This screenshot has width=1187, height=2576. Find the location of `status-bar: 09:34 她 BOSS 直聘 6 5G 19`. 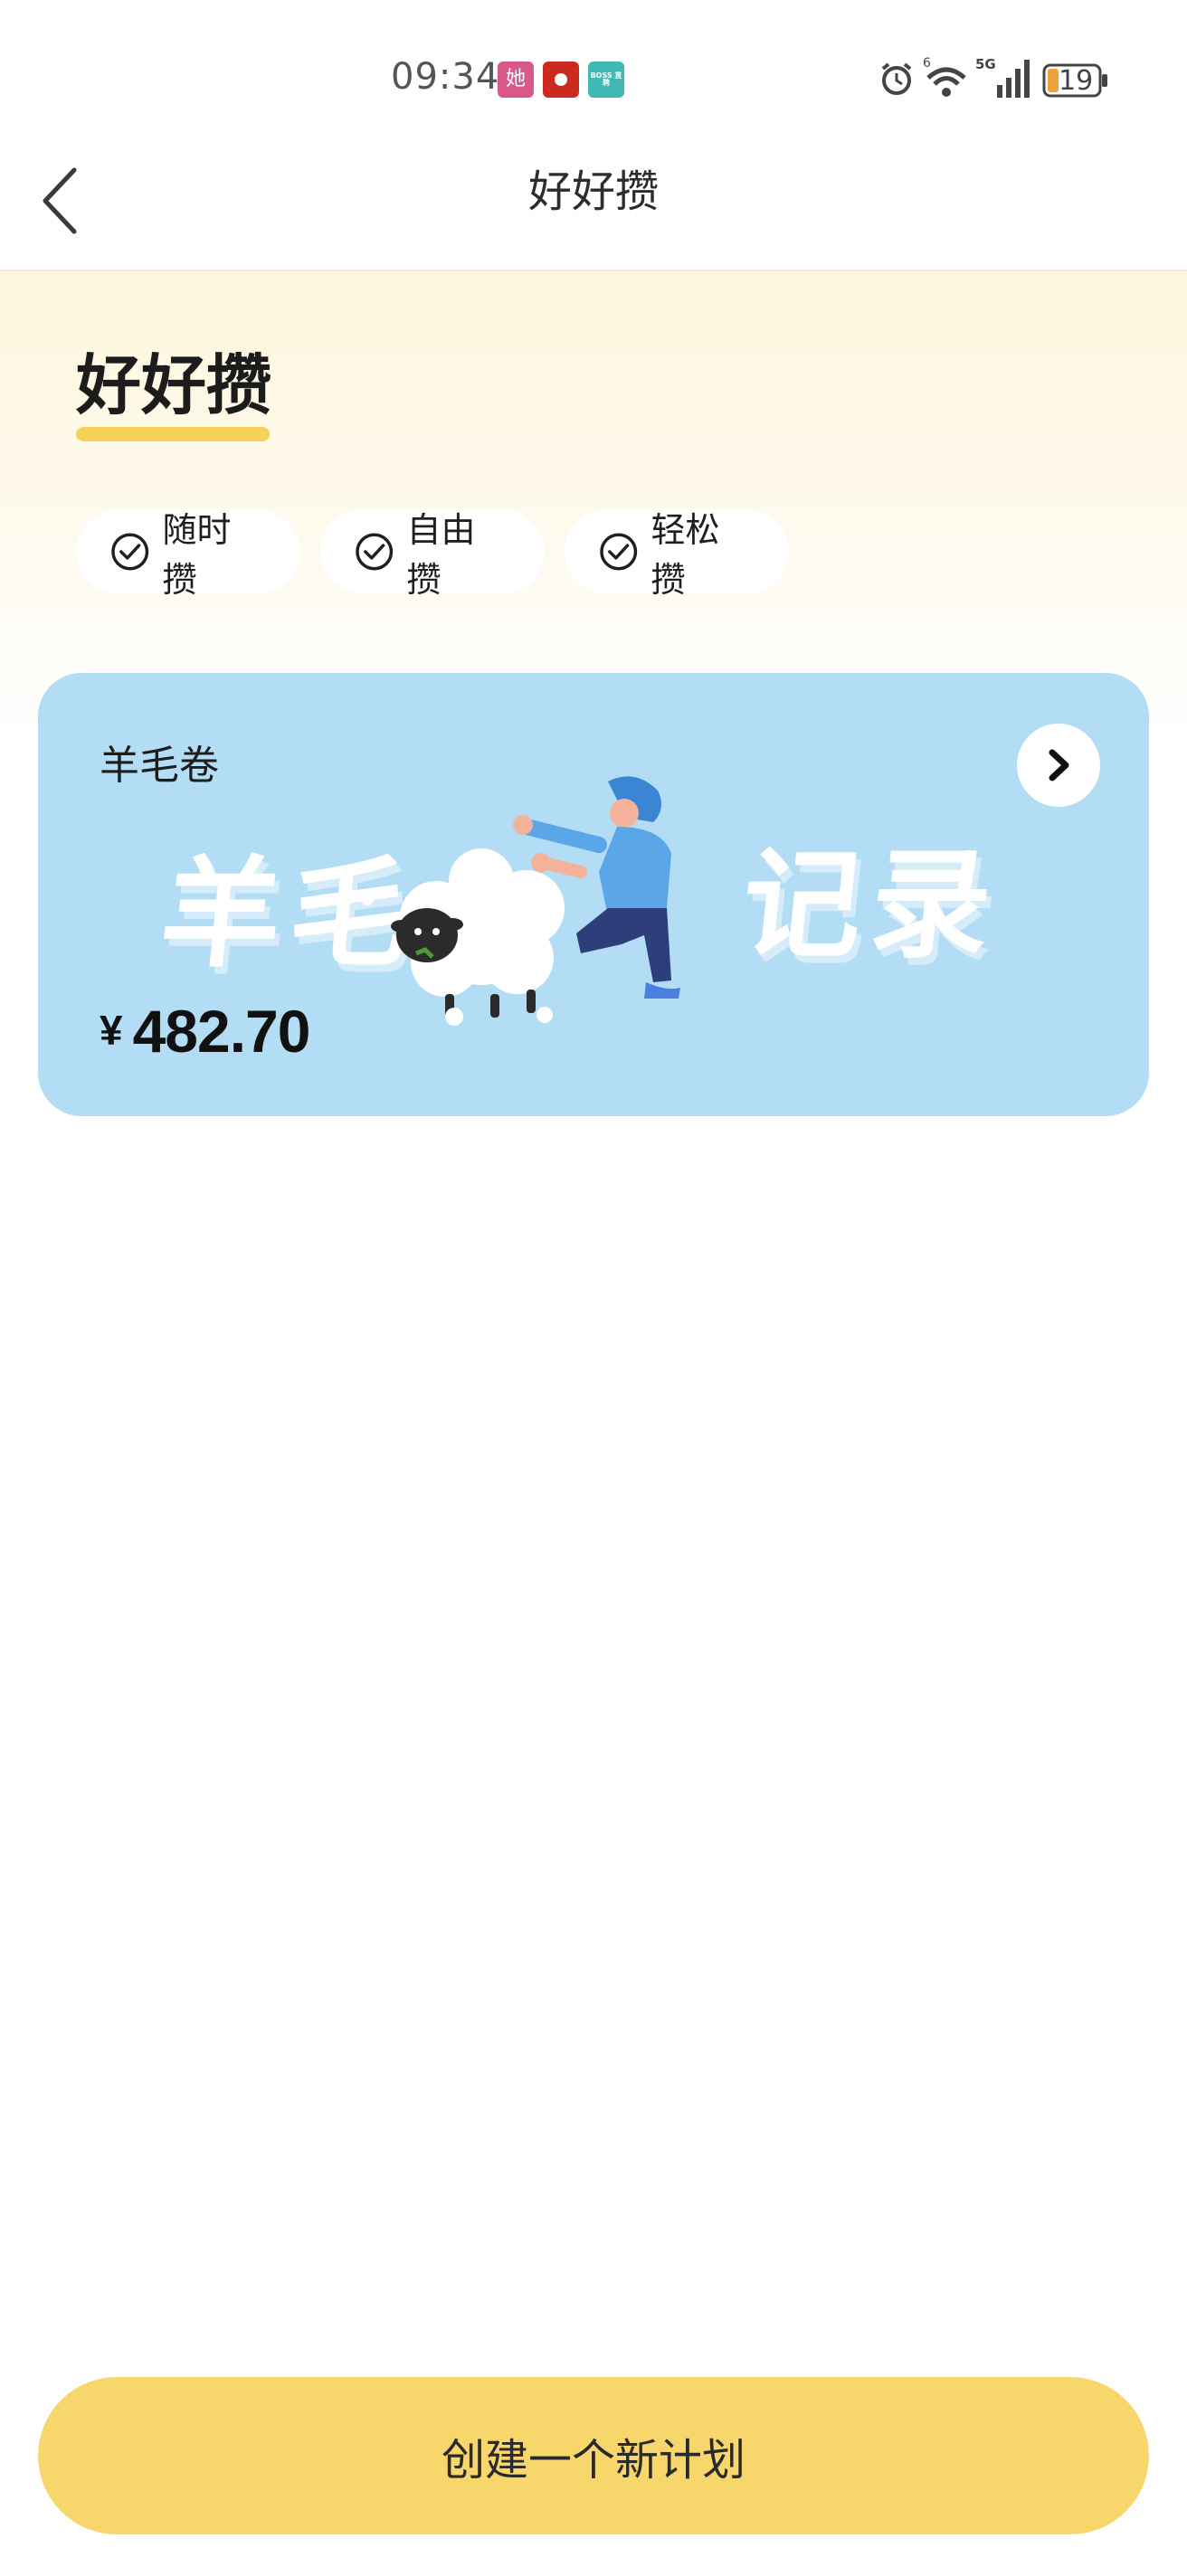

status-bar: 09:34 她 BOSS 直聘 6 5G 19 is located at coordinates (593, 72).